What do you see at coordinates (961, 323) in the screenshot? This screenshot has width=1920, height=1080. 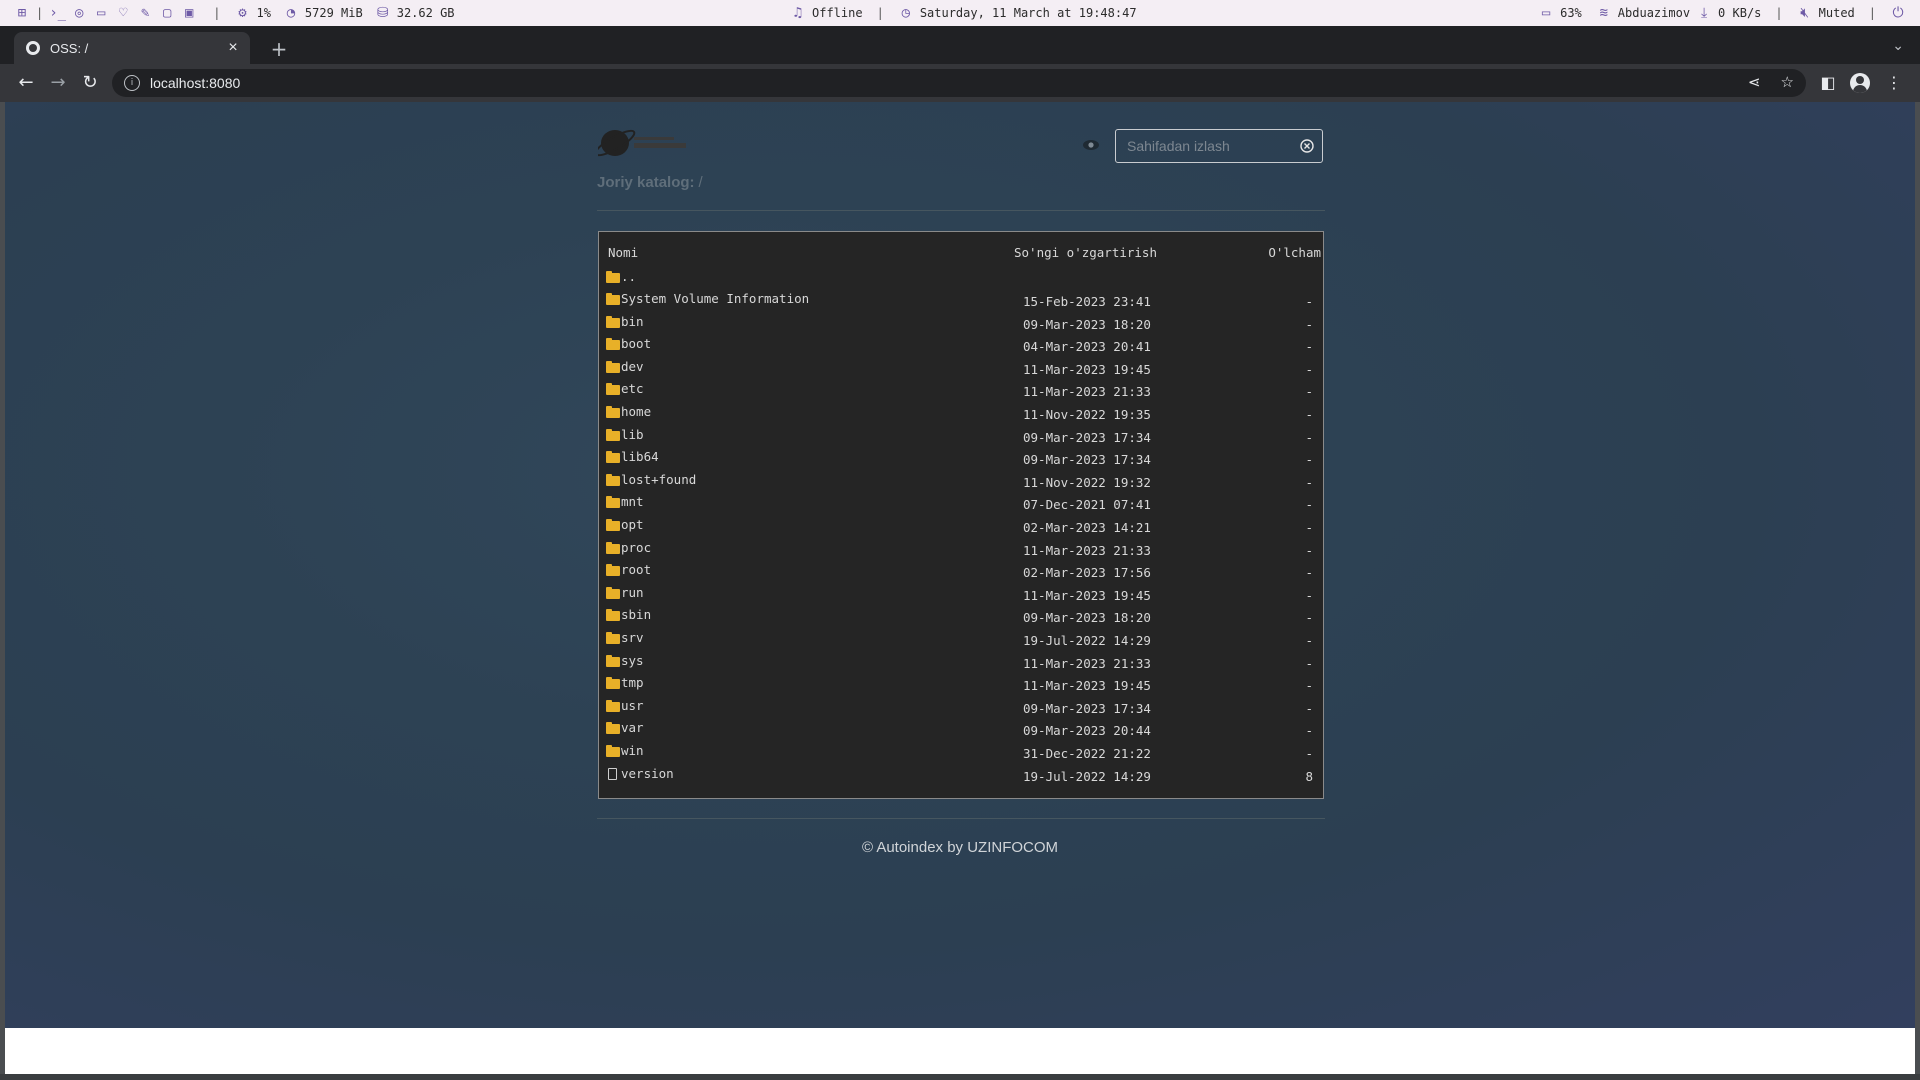 I see `list-item: bin 09-Mar-2023 18:20 -` at bounding box center [961, 323].